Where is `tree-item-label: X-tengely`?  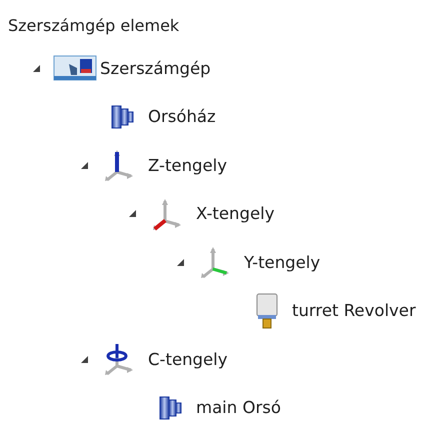
tree-item-label: X-tengely is located at coordinates (235, 214).